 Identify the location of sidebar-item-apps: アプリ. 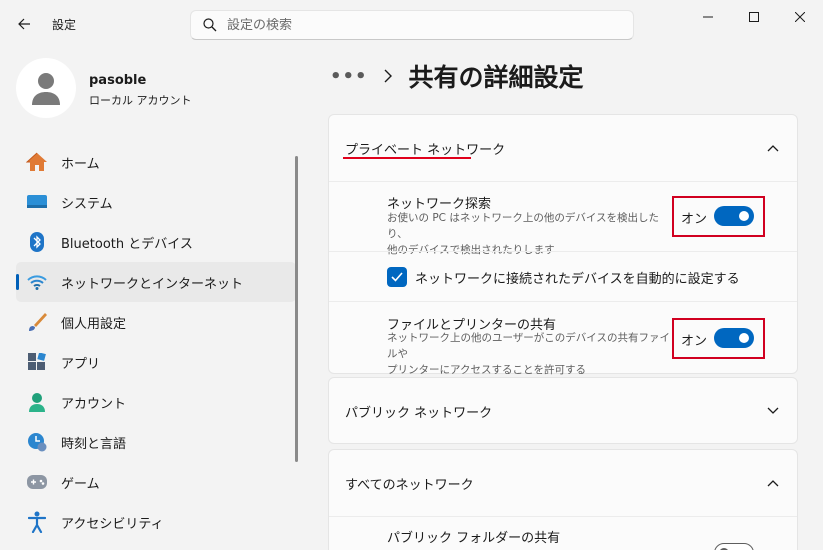
(156, 362).